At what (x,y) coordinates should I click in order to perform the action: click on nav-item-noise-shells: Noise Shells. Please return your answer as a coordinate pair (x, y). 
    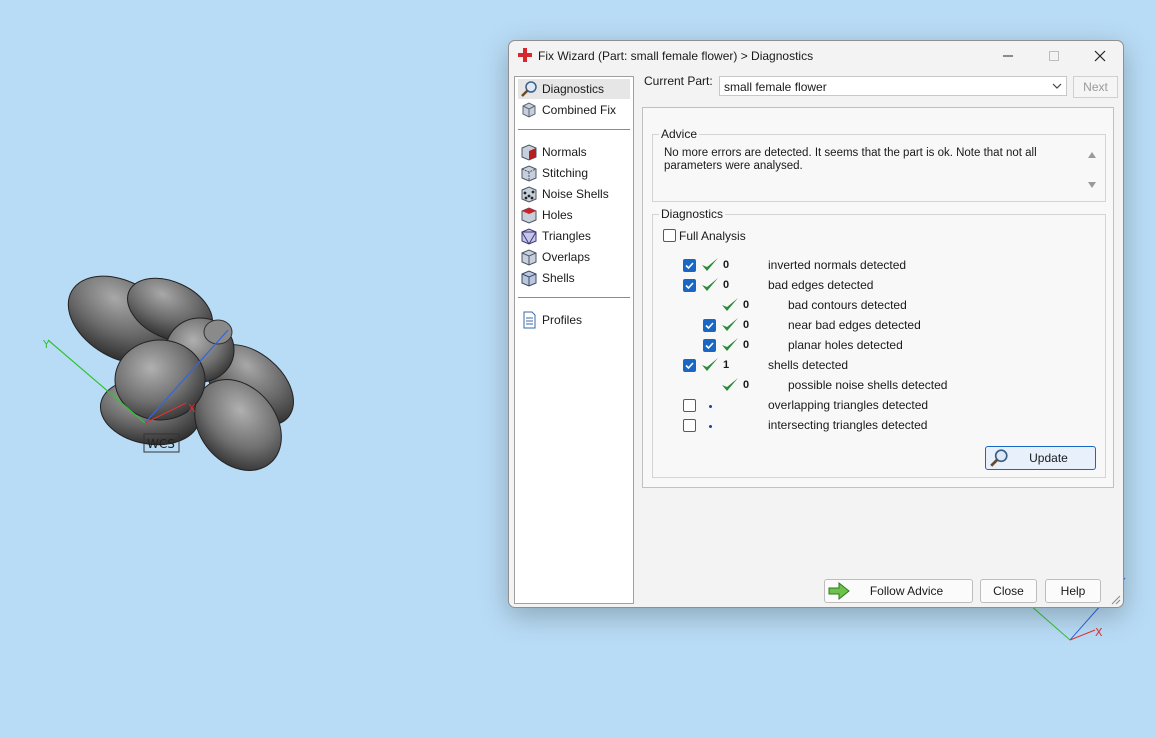
    Looking at the image, I should click on (574, 194).